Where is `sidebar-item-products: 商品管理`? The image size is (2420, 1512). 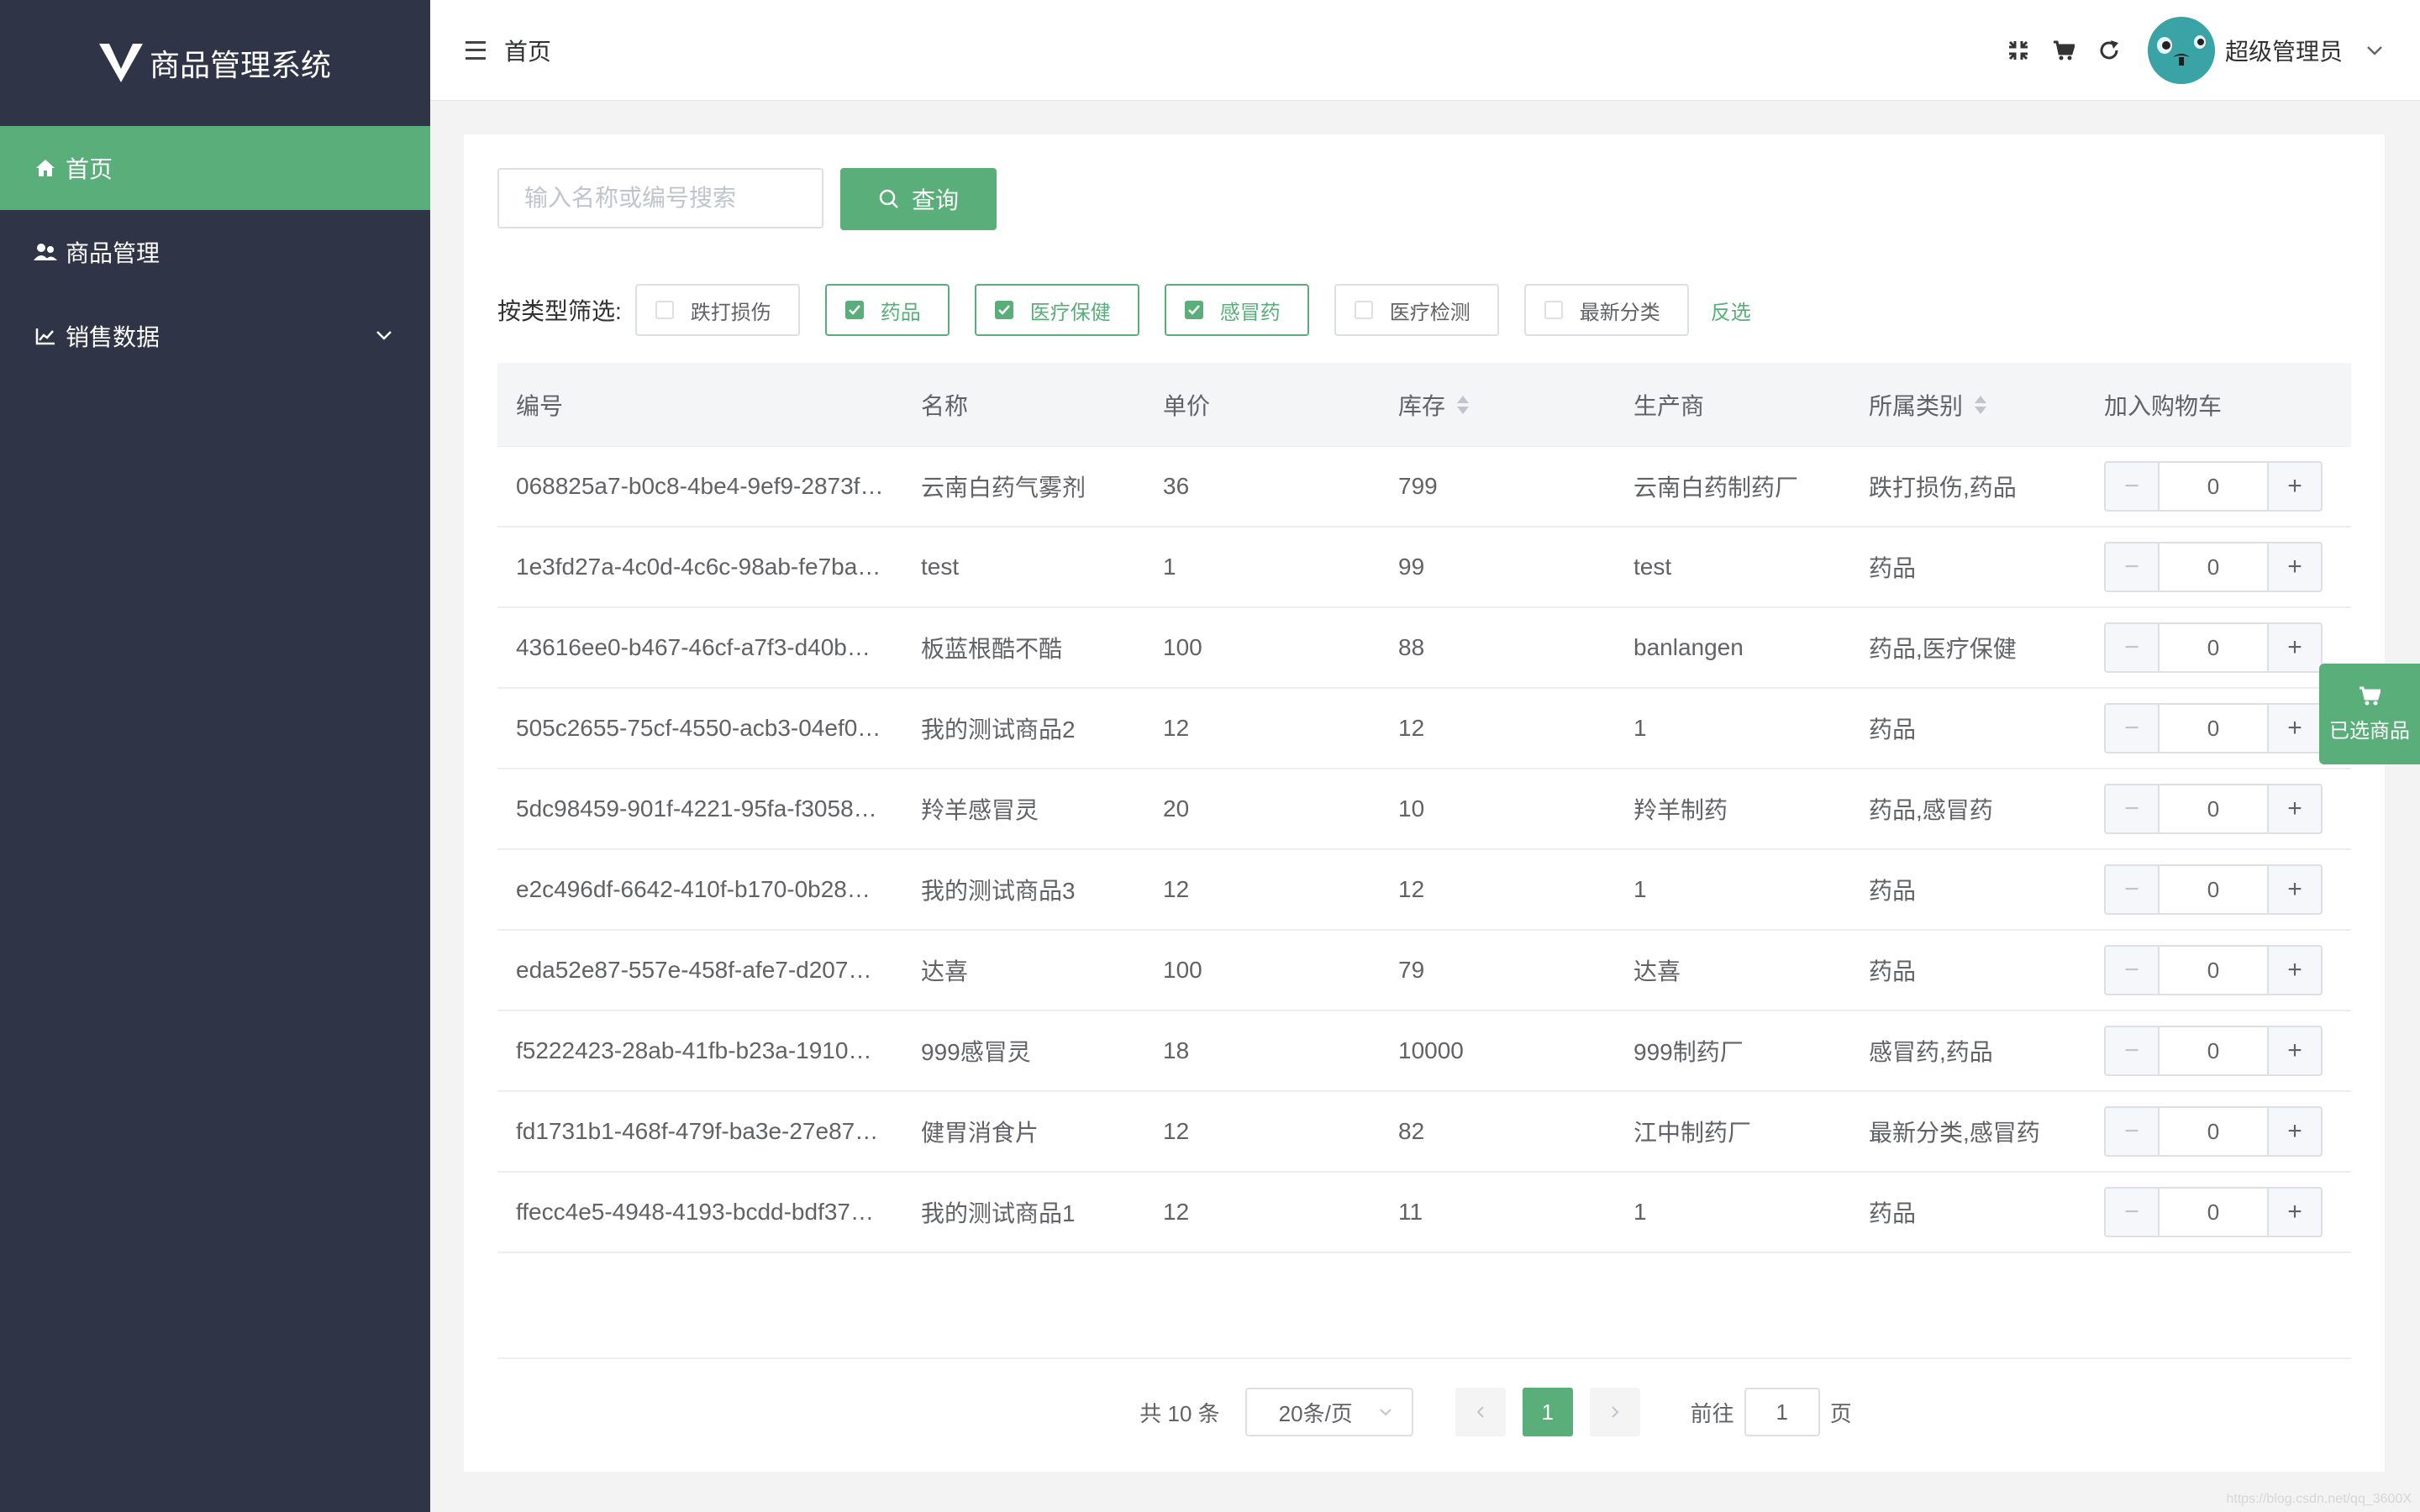
sidebar-item-products: 商品管理 is located at coordinates (215, 252).